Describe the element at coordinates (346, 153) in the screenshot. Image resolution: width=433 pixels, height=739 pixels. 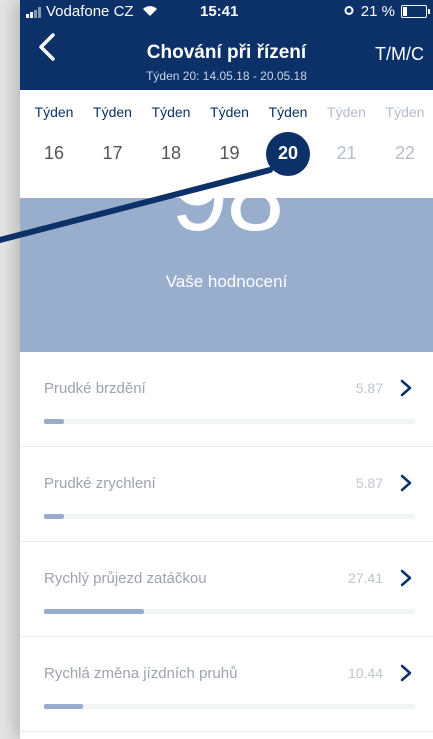
I see `week-number: 21` at that location.